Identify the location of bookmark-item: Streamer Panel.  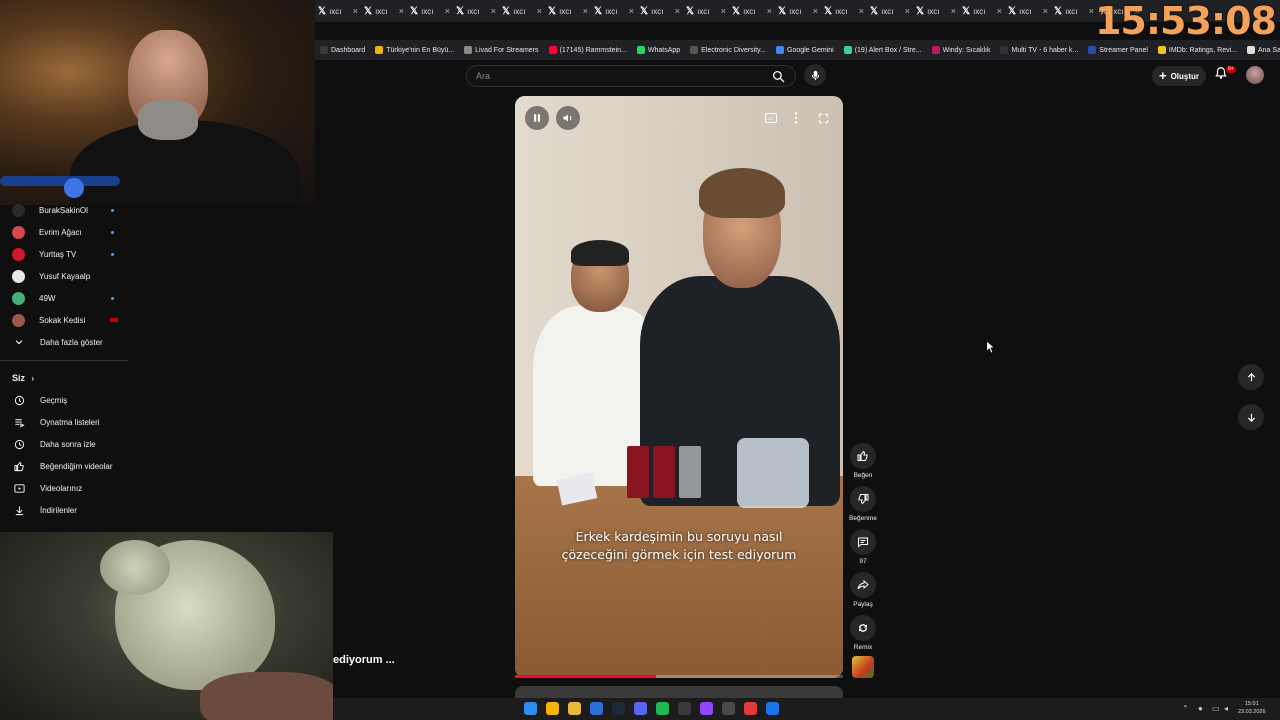
(1118, 50).